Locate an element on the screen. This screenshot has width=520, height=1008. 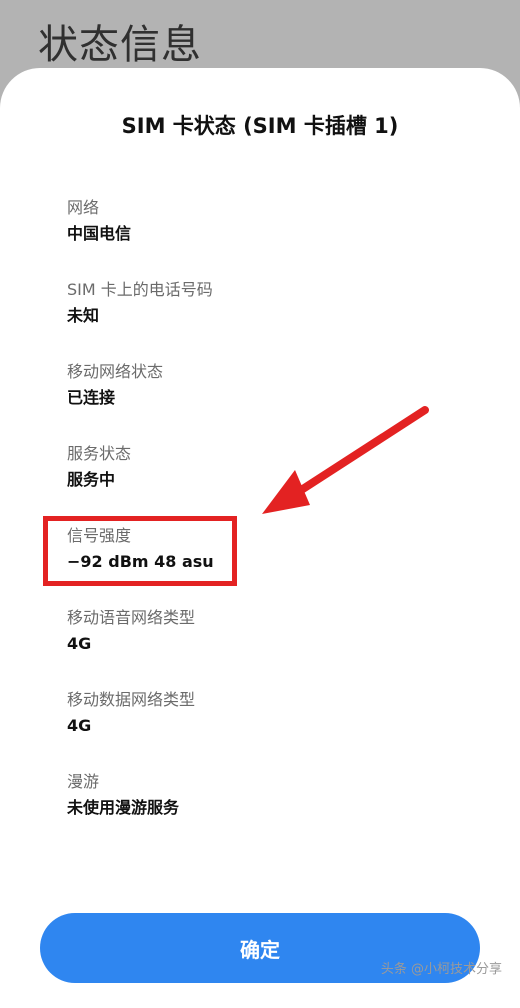
info-item-data-network-type: 移动数据网络类型 4G is located at coordinates (267, 713).